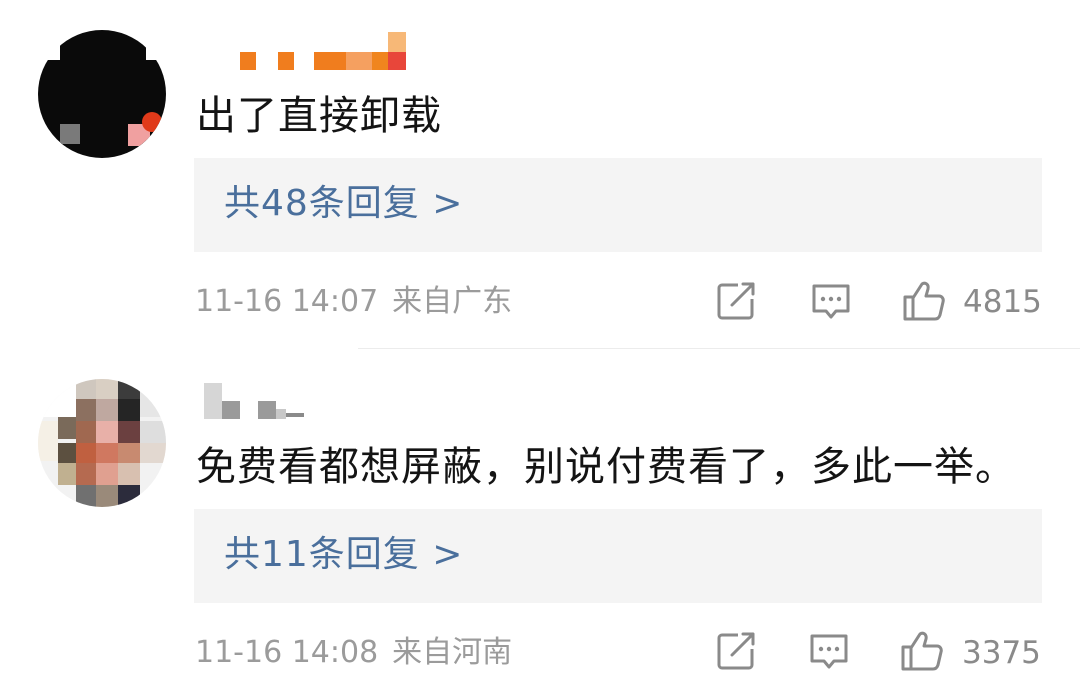 Image resolution: width=1080 pixels, height=674 pixels. What do you see at coordinates (618, 205) in the screenshot?
I see `reply-box: 共48条回复 >` at bounding box center [618, 205].